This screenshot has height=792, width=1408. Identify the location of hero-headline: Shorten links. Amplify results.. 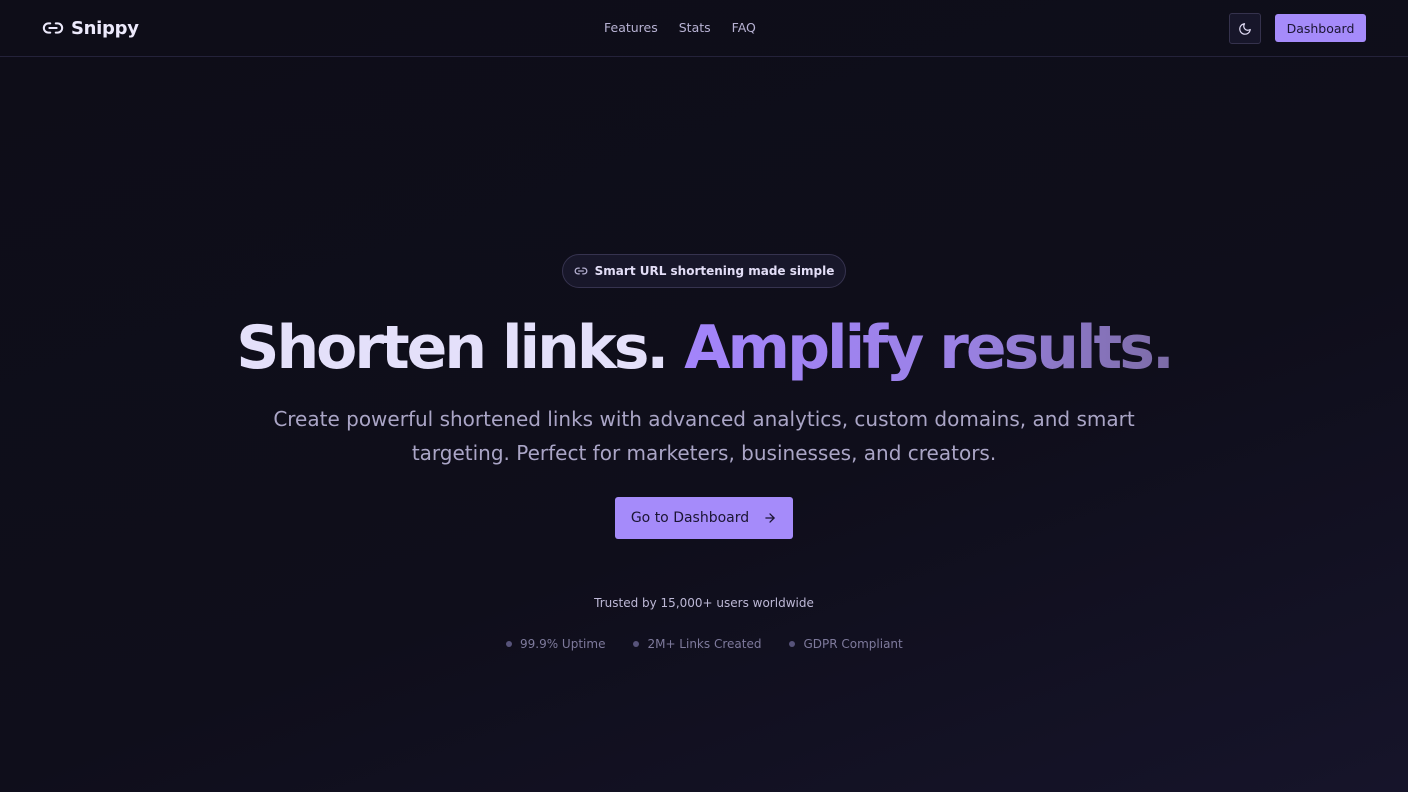
(704, 348).